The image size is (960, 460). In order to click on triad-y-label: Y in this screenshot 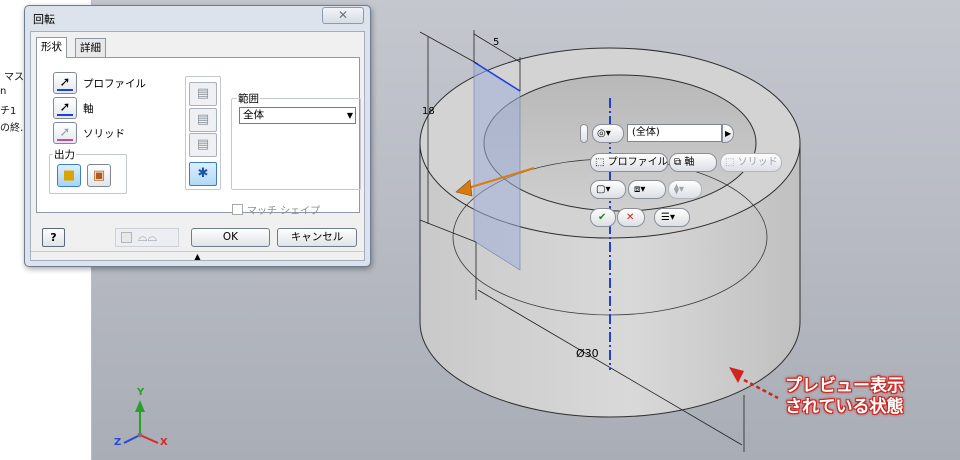, I will do `click(141, 392)`.